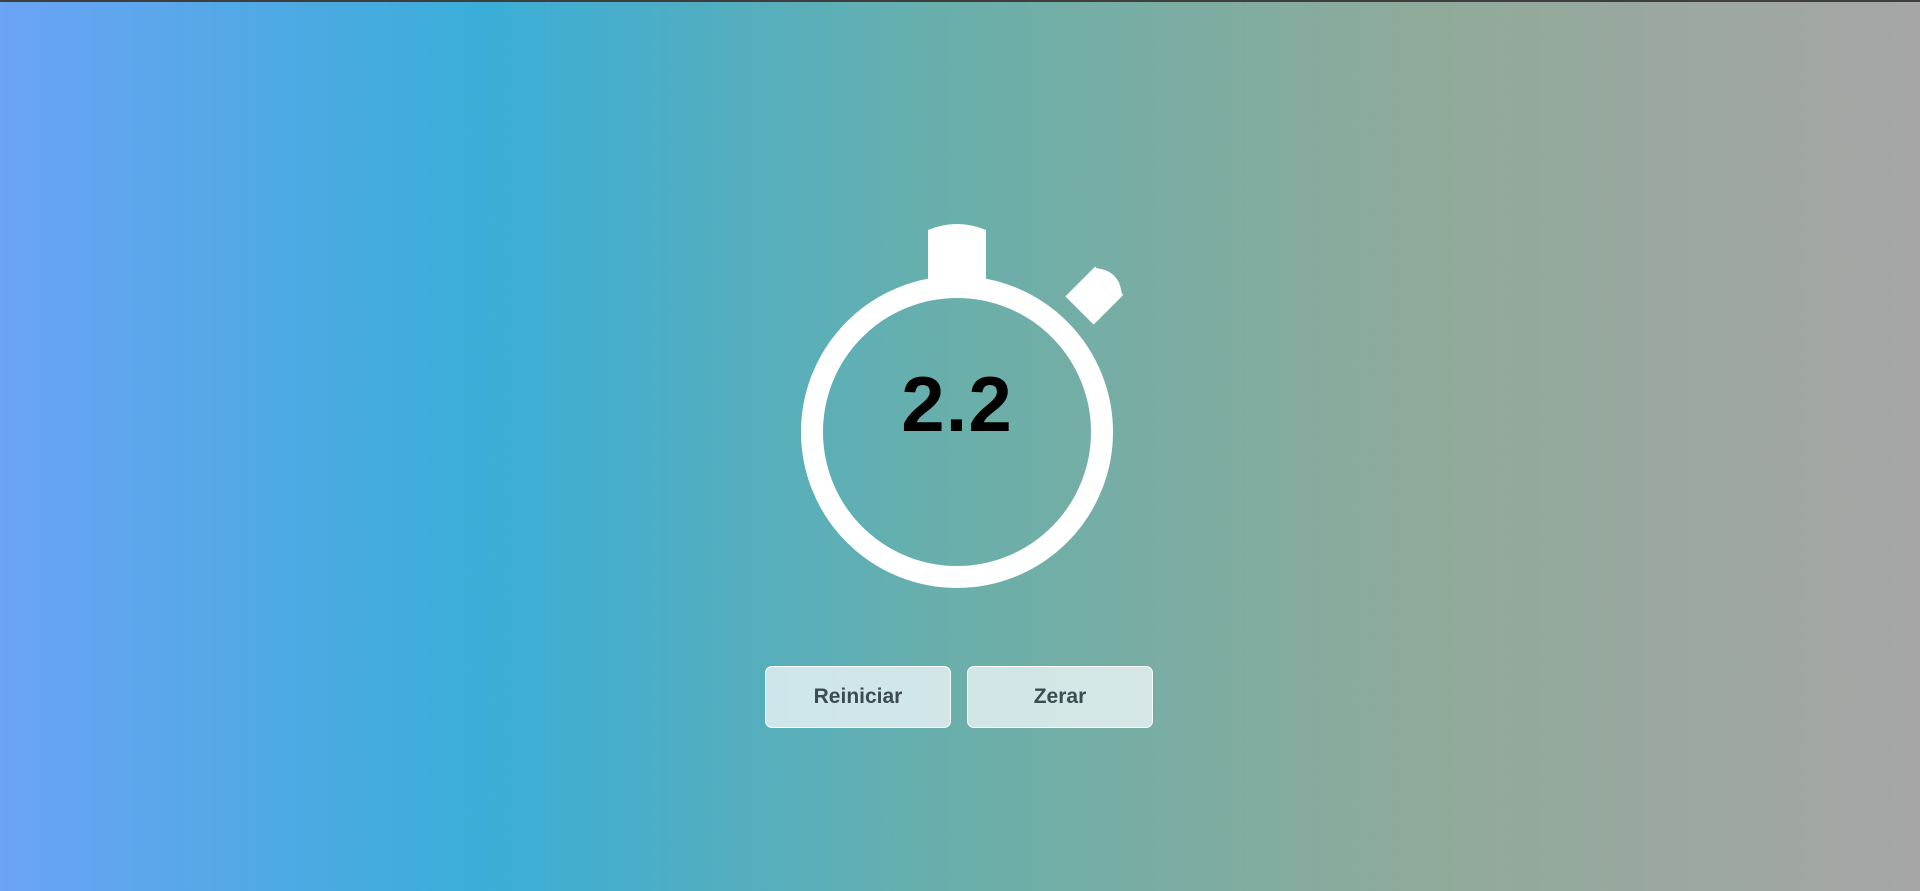  I want to click on reset-button: Zerar, so click(1060, 697).